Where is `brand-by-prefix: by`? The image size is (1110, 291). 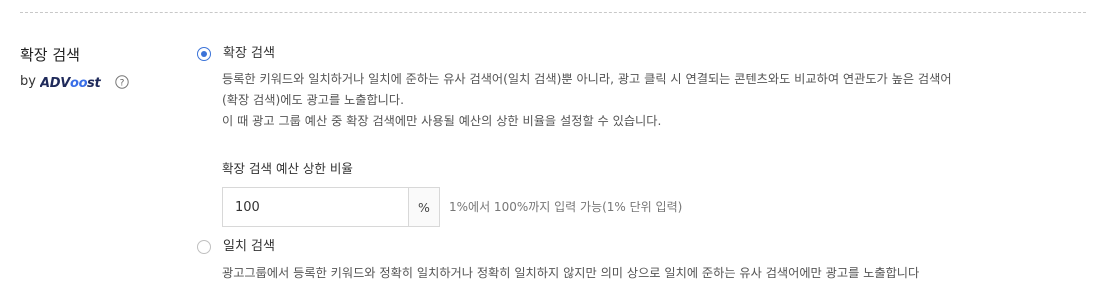 brand-by-prefix: by is located at coordinates (28, 81).